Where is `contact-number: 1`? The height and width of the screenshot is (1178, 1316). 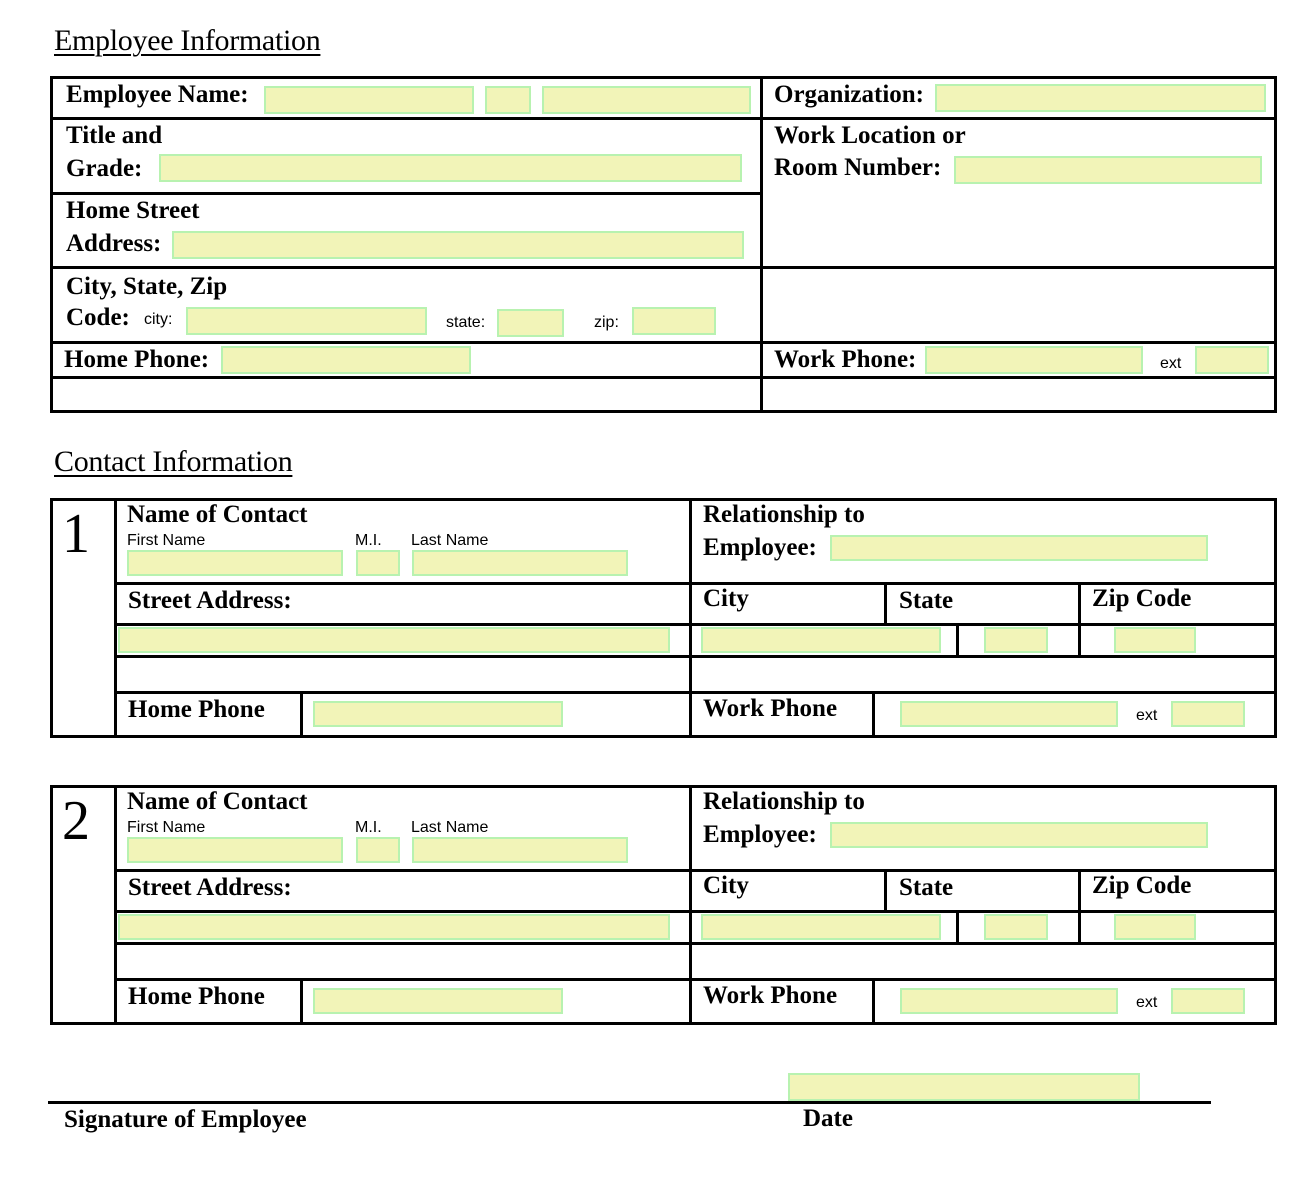
contact-number: 1 is located at coordinates (76, 534).